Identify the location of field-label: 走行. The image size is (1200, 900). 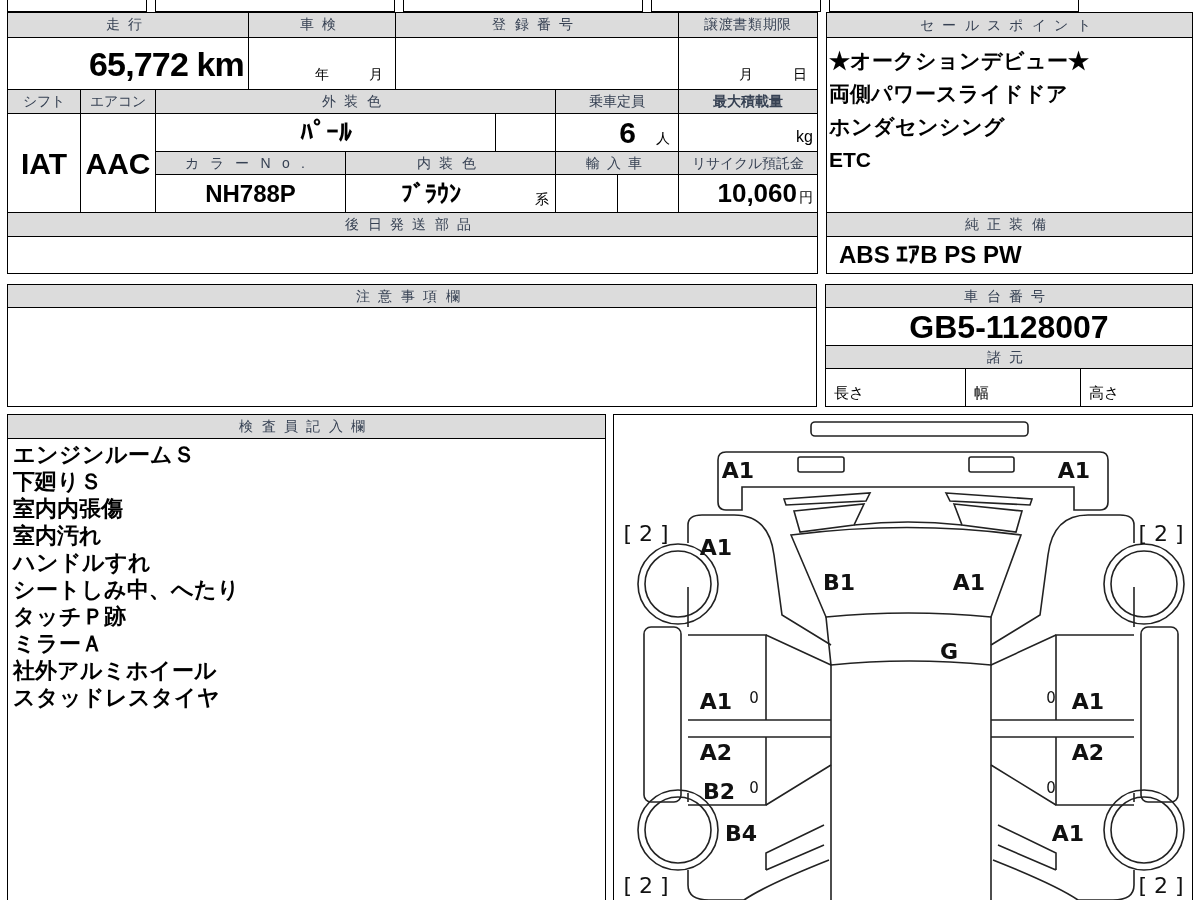
(128, 25).